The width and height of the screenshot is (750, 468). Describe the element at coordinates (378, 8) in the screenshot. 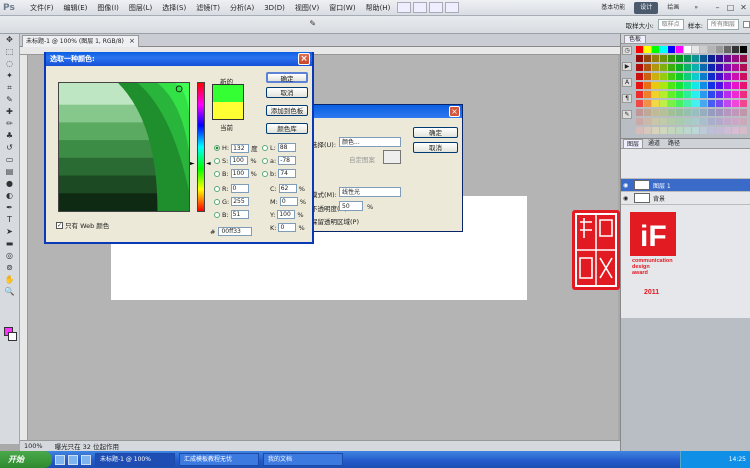

I see `menu-help: 帮助(H)` at that location.